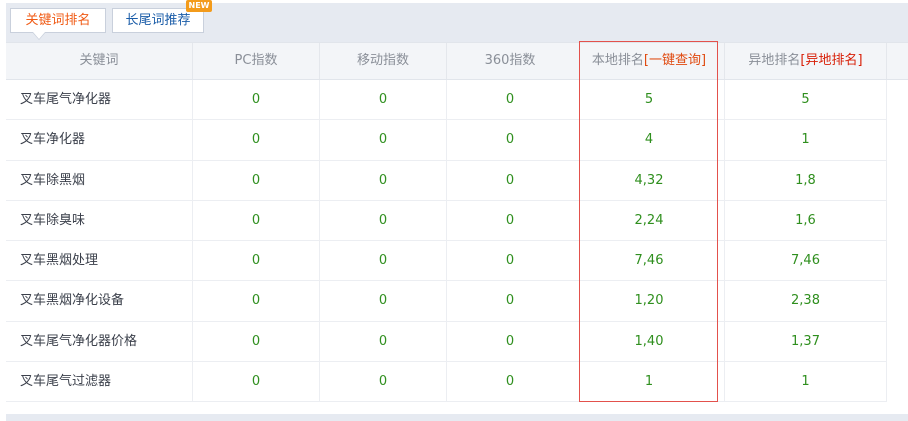 Image resolution: width=908 pixels, height=421 pixels. Describe the element at coordinates (831, 60) in the screenshot. I see `remote-rank-link: [异地排名]` at that location.